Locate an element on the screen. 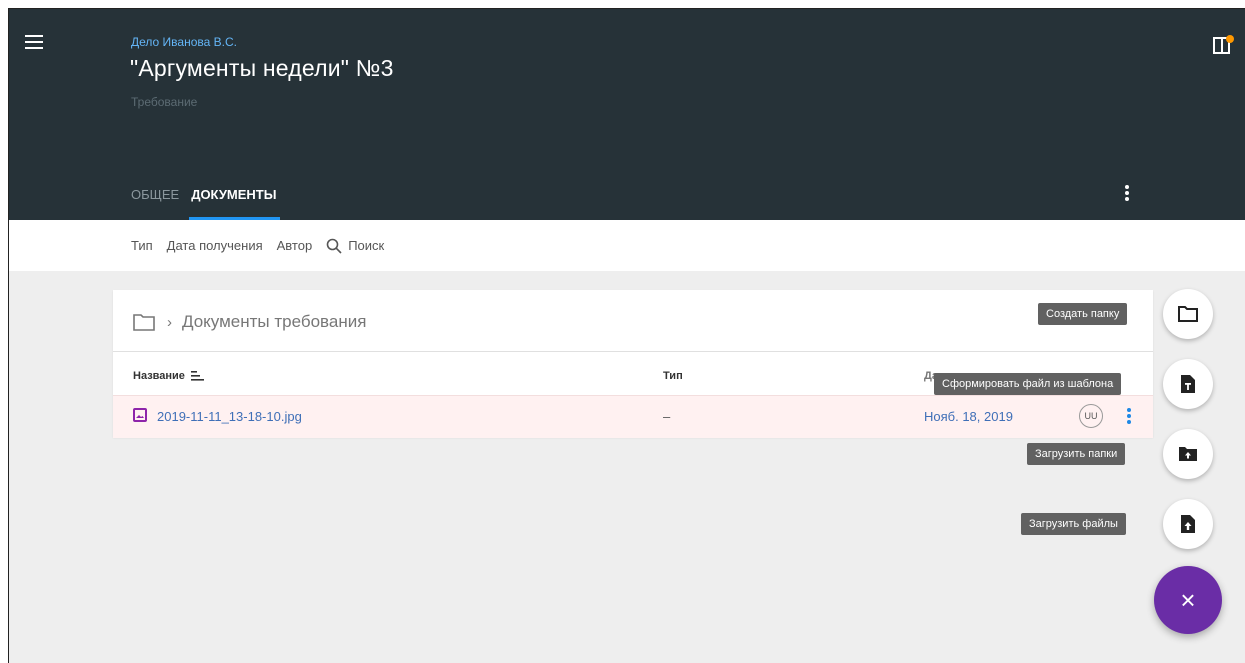 The height and width of the screenshot is (663, 1245). column-header-type: Тип is located at coordinates (673, 376).